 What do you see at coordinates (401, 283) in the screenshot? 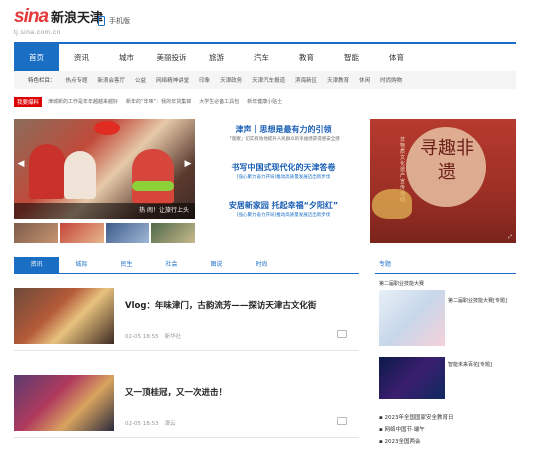
I see `sidebar-caption: 第二届职业技能大赛` at bounding box center [401, 283].